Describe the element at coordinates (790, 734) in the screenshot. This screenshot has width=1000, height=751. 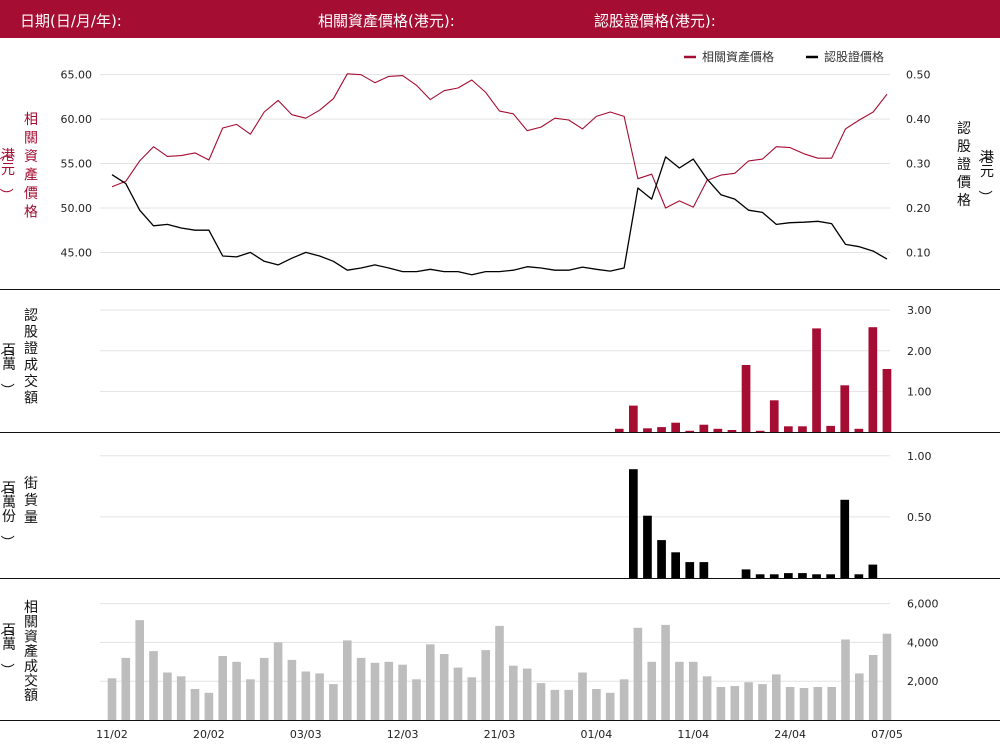
I see `x-tick-label: 24/04` at that location.